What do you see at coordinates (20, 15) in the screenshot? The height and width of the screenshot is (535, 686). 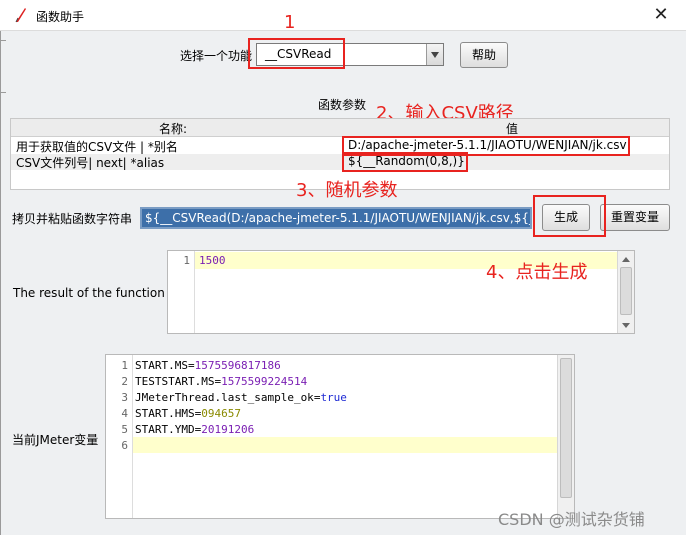 I see `feather-icon` at bounding box center [20, 15].